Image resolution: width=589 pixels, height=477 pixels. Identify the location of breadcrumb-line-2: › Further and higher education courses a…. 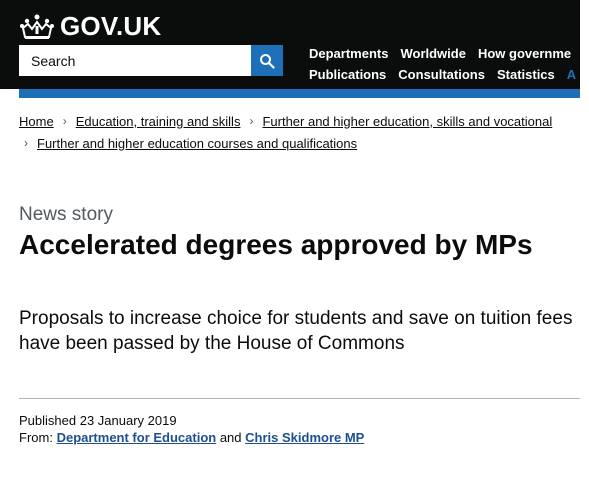
(299, 143).